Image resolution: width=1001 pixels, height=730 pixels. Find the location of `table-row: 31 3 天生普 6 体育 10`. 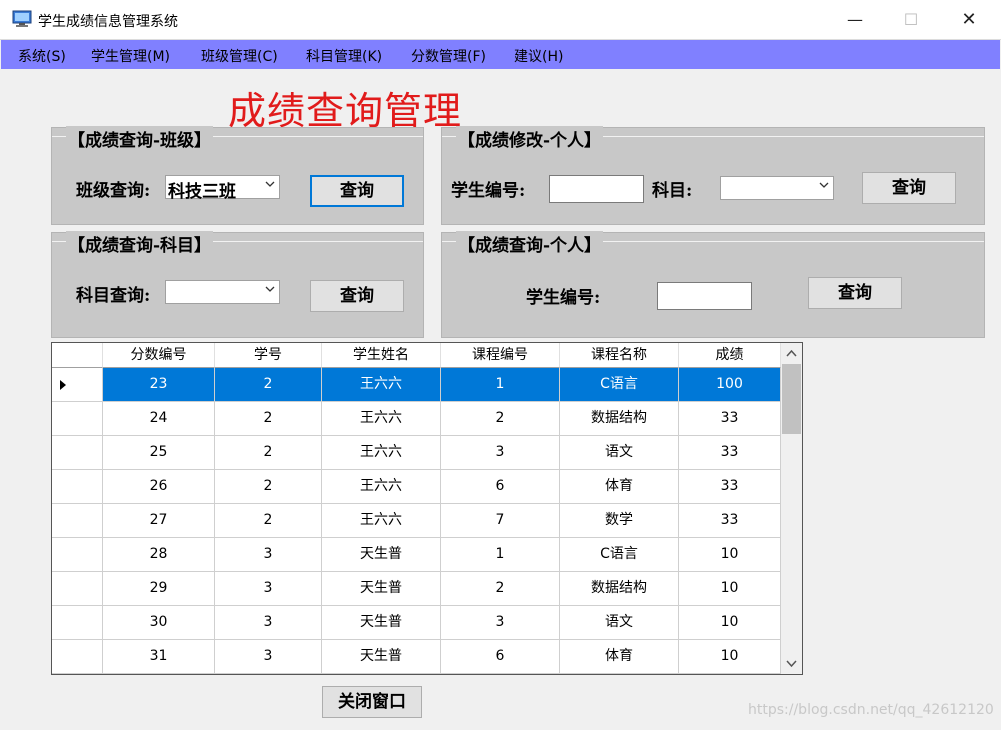

table-row: 31 3 天生普 6 体育 10 is located at coordinates (417, 657).